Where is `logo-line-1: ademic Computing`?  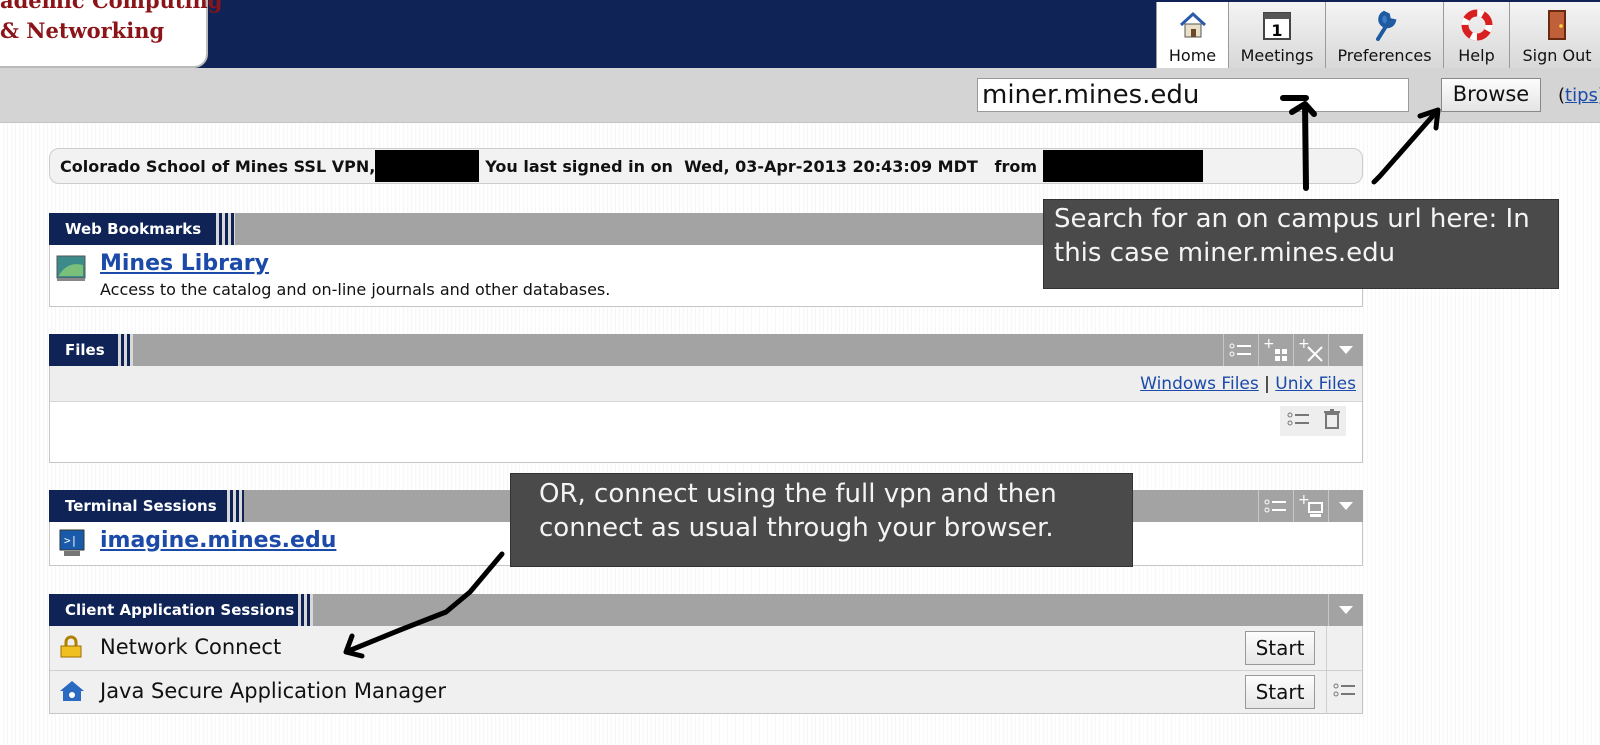
logo-line-1: ademic Computing is located at coordinates (111, 6).